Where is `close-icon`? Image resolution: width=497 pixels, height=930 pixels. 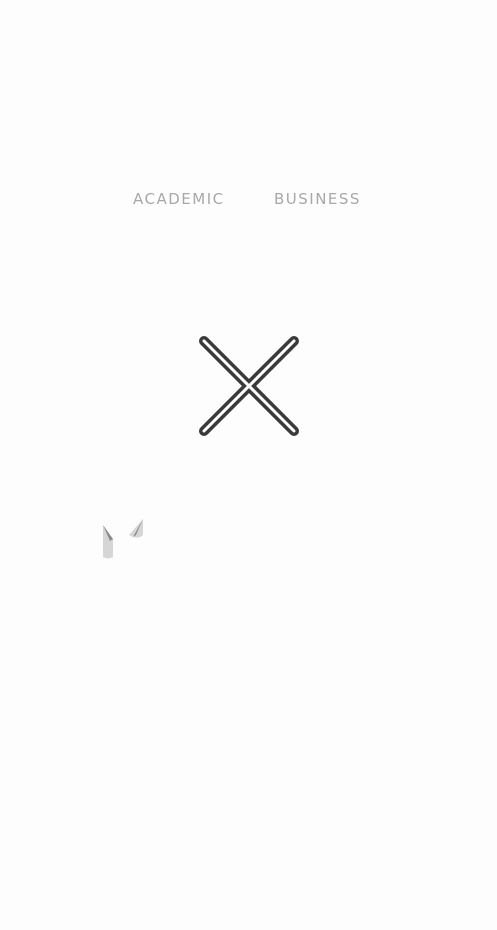 close-icon is located at coordinates (249, 386).